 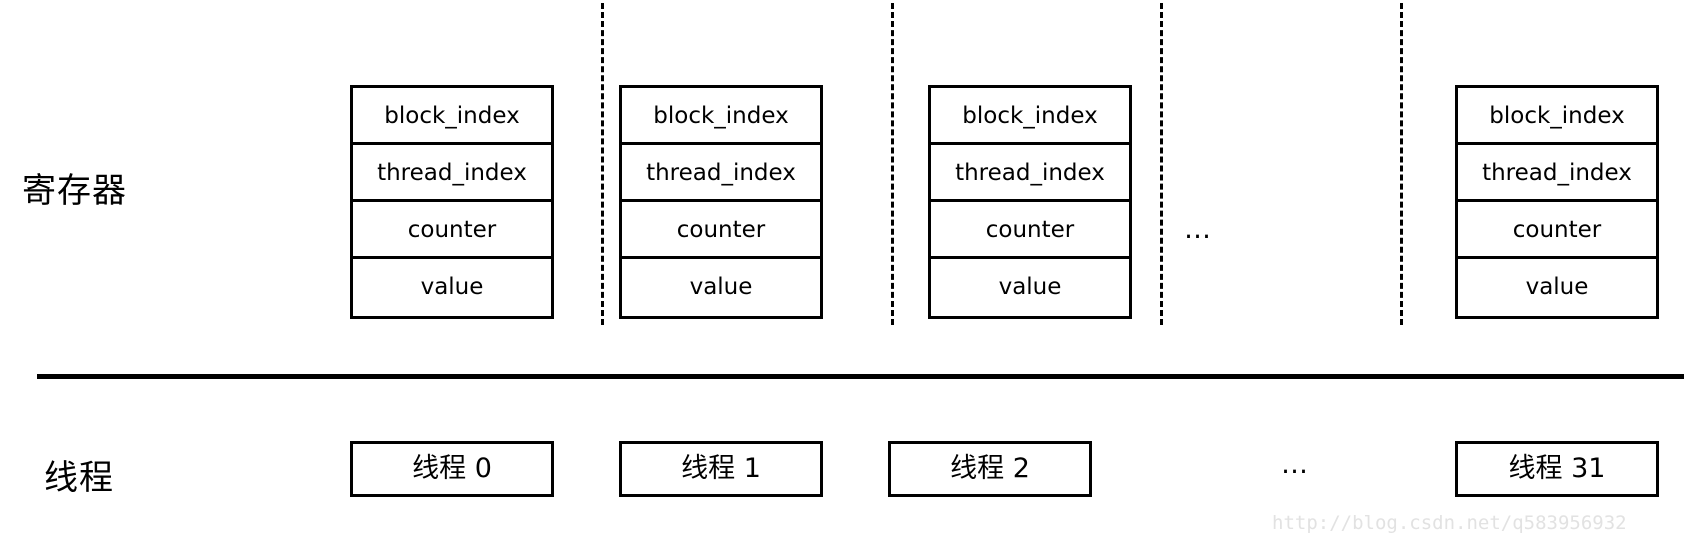 I want to click on section-divider, so click(x=860, y=376).